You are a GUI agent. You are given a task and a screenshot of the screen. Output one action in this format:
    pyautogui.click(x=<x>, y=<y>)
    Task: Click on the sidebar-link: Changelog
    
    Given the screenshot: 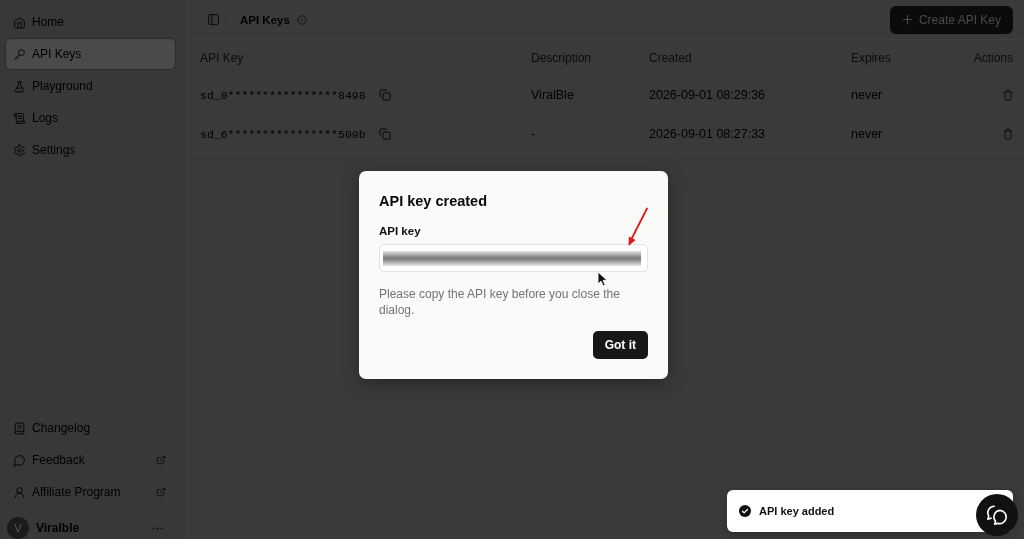 What is the action you would take?
    pyautogui.click(x=90, y=428)
    